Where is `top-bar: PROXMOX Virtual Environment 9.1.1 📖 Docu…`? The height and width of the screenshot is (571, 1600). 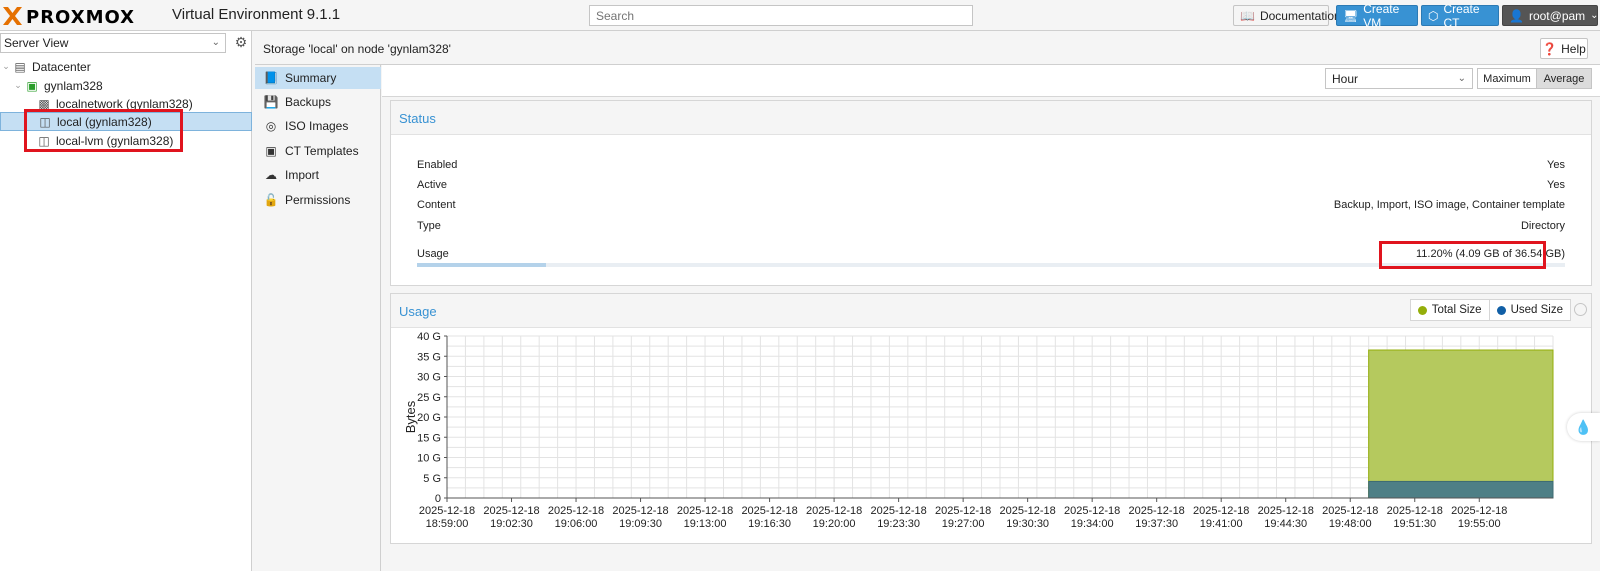
top-bar: PROXMOX Virtual Environment 9.1.1 📖 Docu… is located at coordinates (800, 15).